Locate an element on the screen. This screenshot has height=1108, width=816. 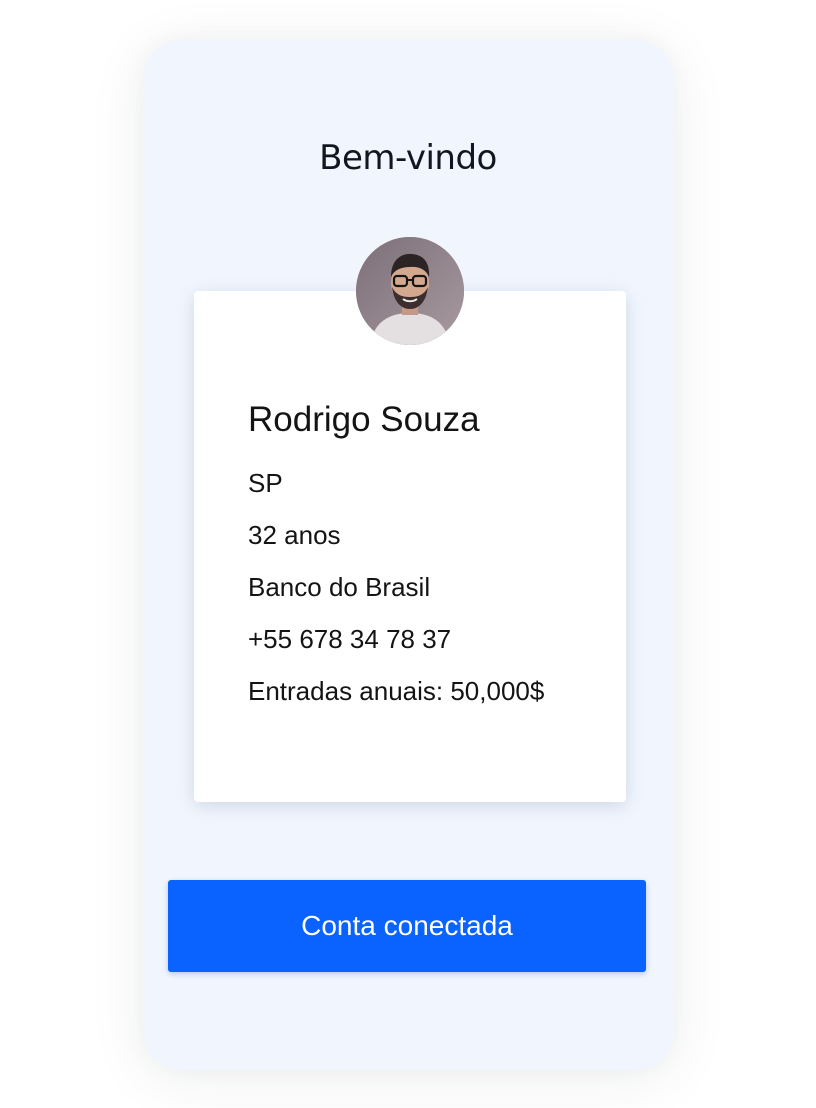
profile-annual-income: Entradas anuais: 50,000$ is located at coordinates (396, 691).